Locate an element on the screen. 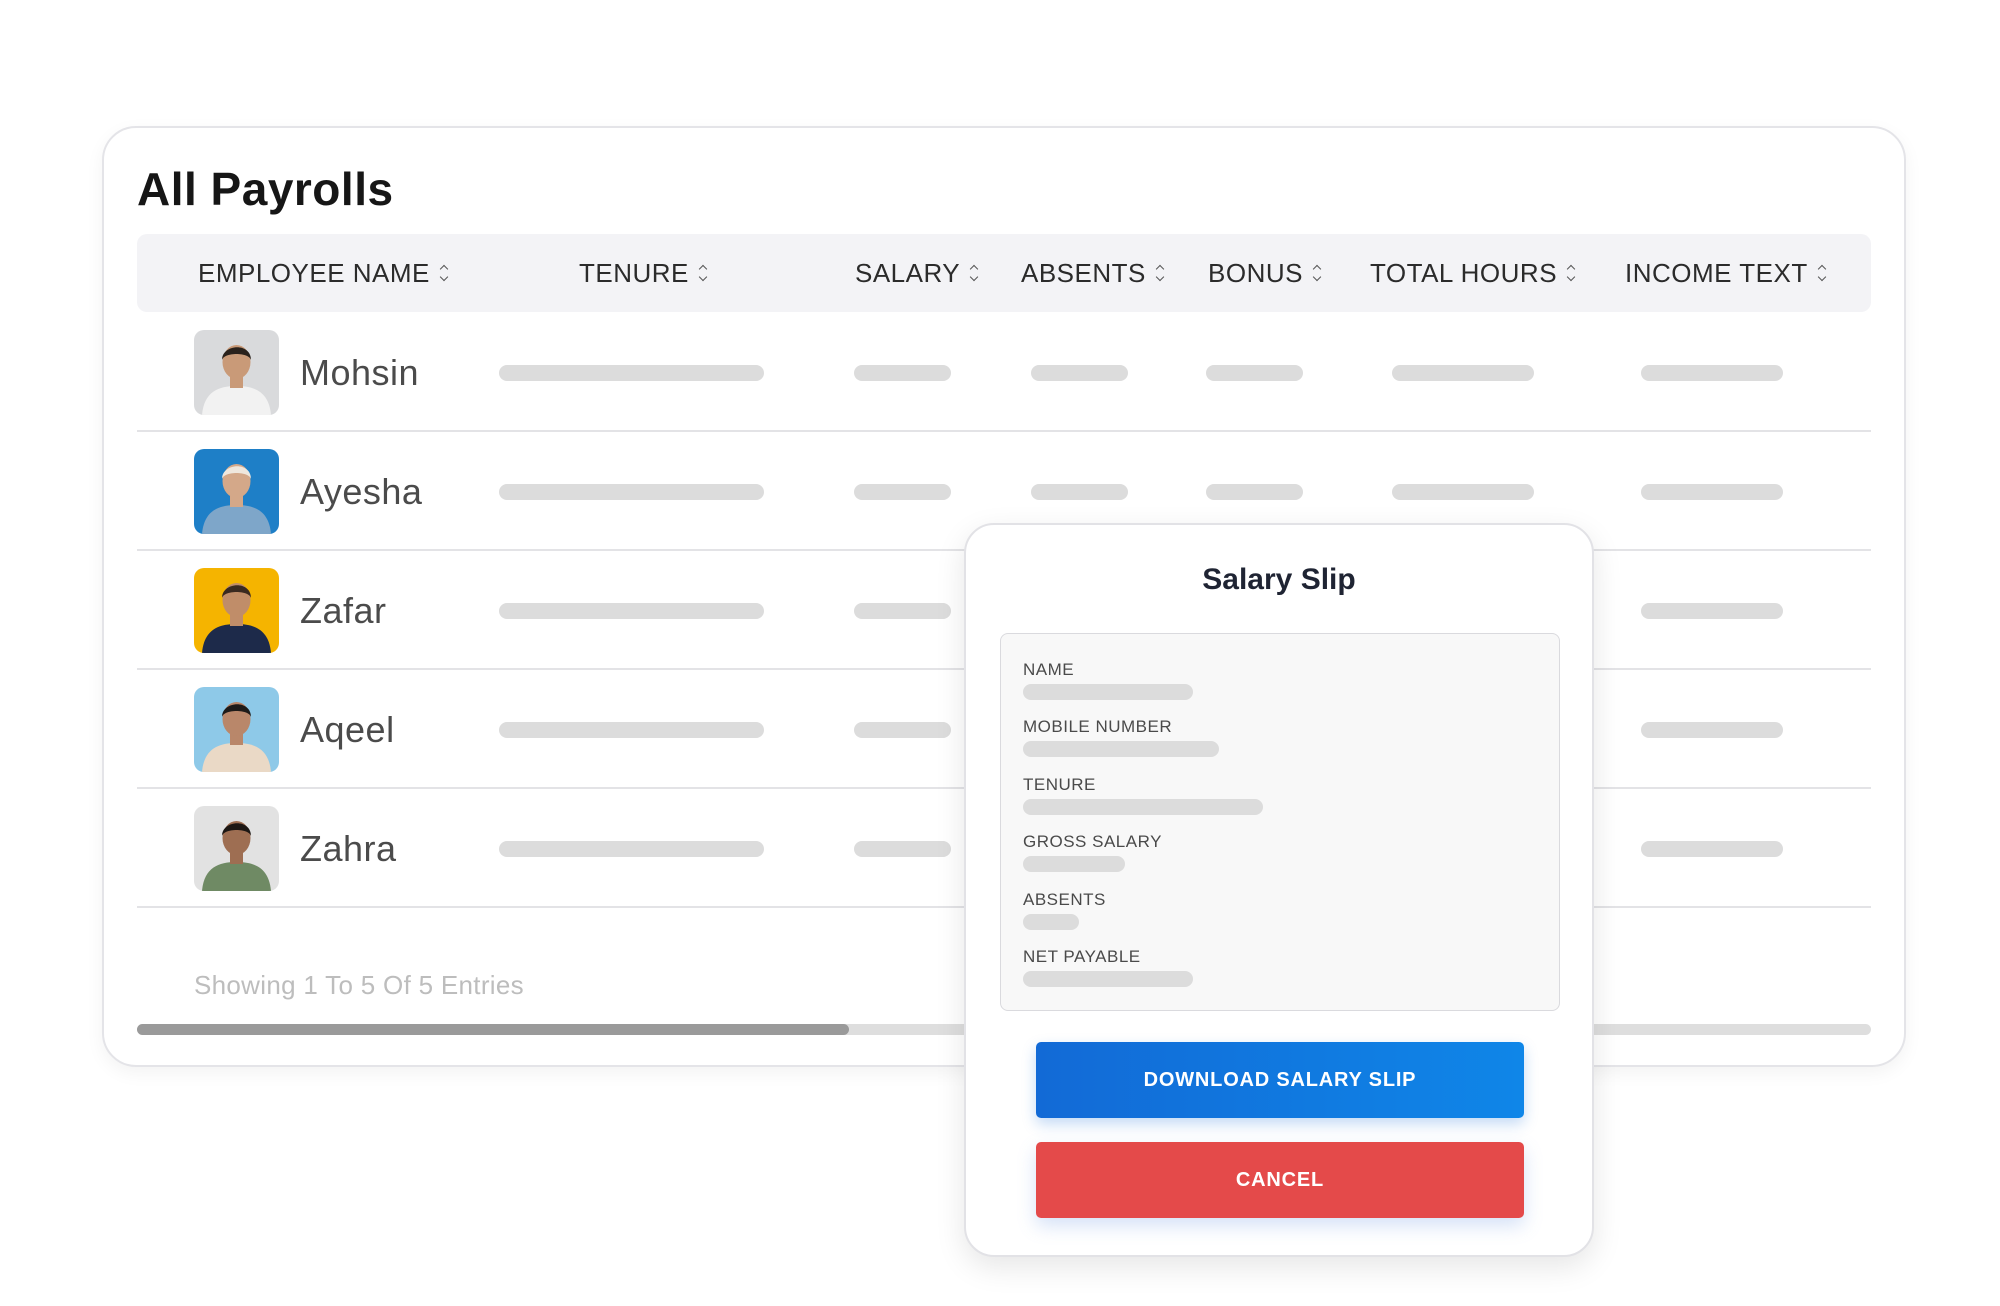 This screenshot has width=2000, height=1306. modal-title: Salary Slip is located at coordinates (1279, 579).